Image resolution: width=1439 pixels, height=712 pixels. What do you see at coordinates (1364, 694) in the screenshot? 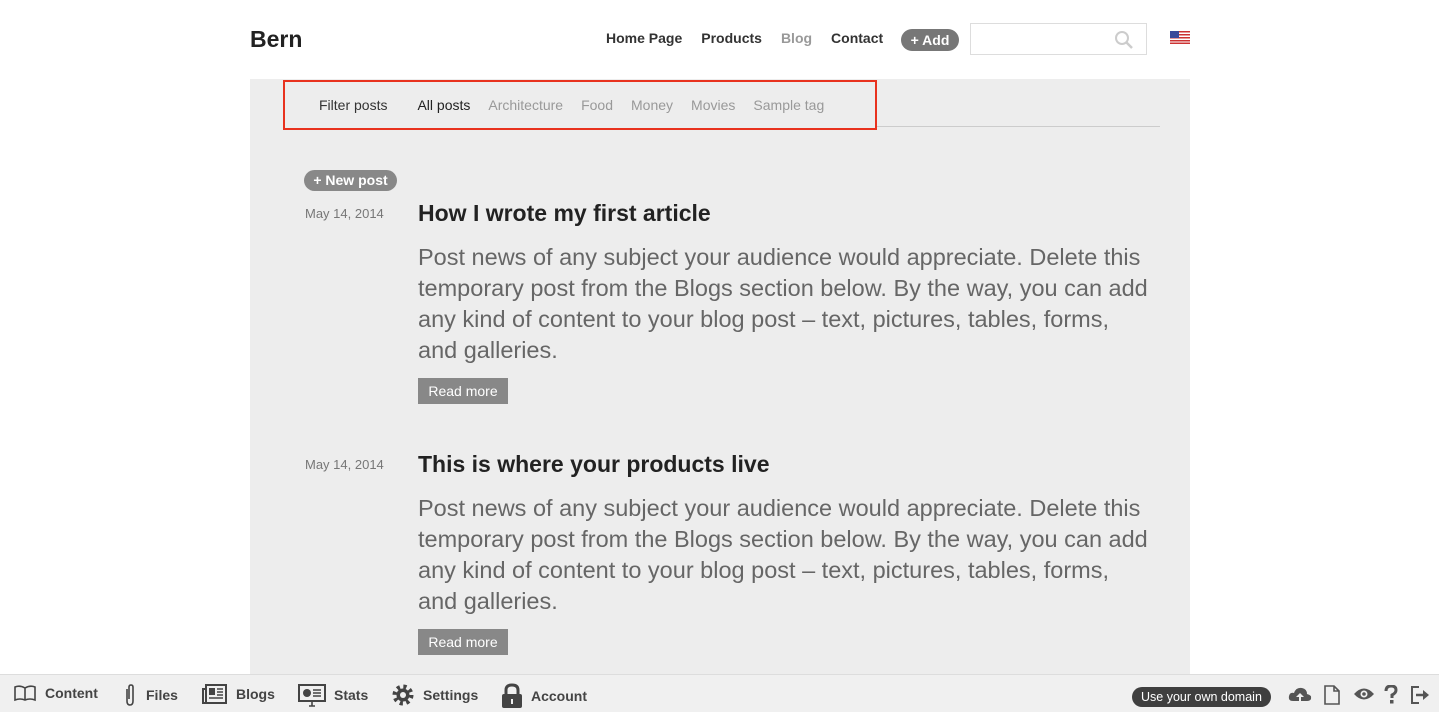
I see `eye-icon` at bounding box center [1364, 694].